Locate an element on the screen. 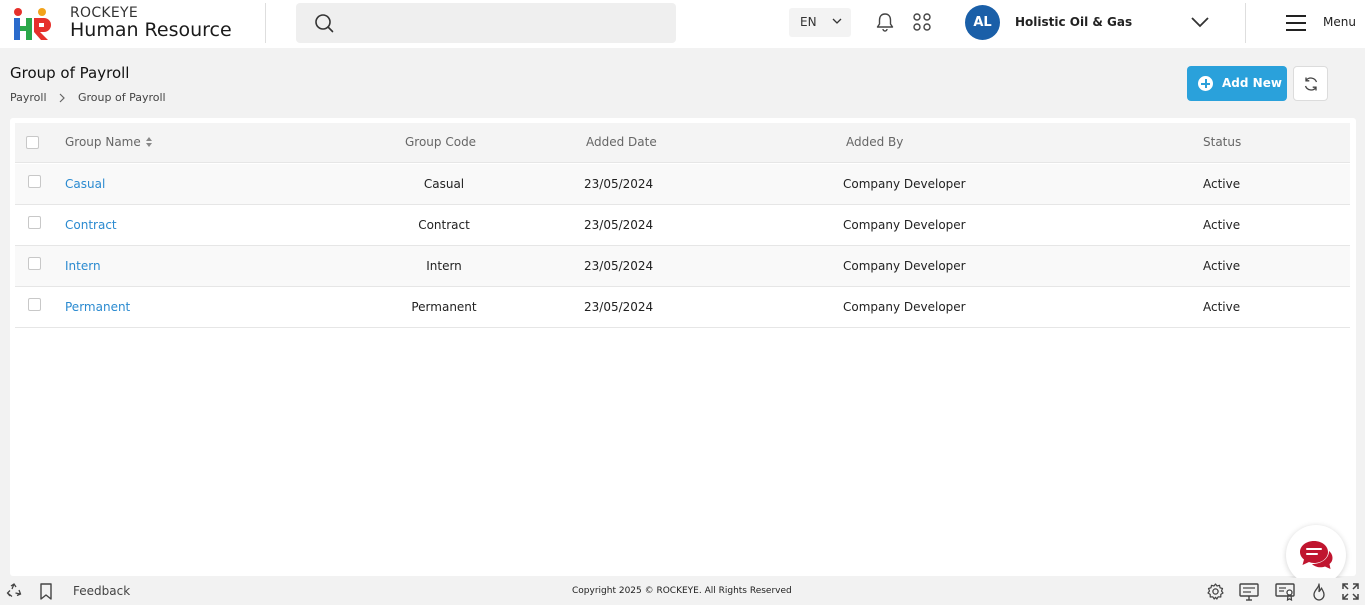 This screenshot has height=605, width=1365. chat-icon is located at coordinates (1316, 555).